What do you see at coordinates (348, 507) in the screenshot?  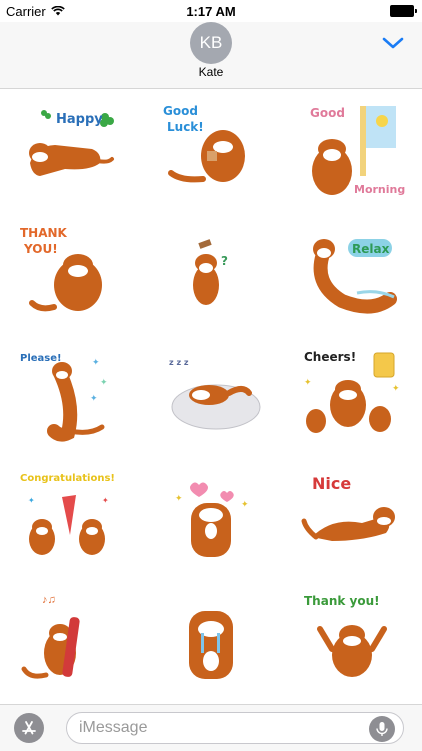 I see `otter-nice-icon: Nice` at bounding box center [348, 507].